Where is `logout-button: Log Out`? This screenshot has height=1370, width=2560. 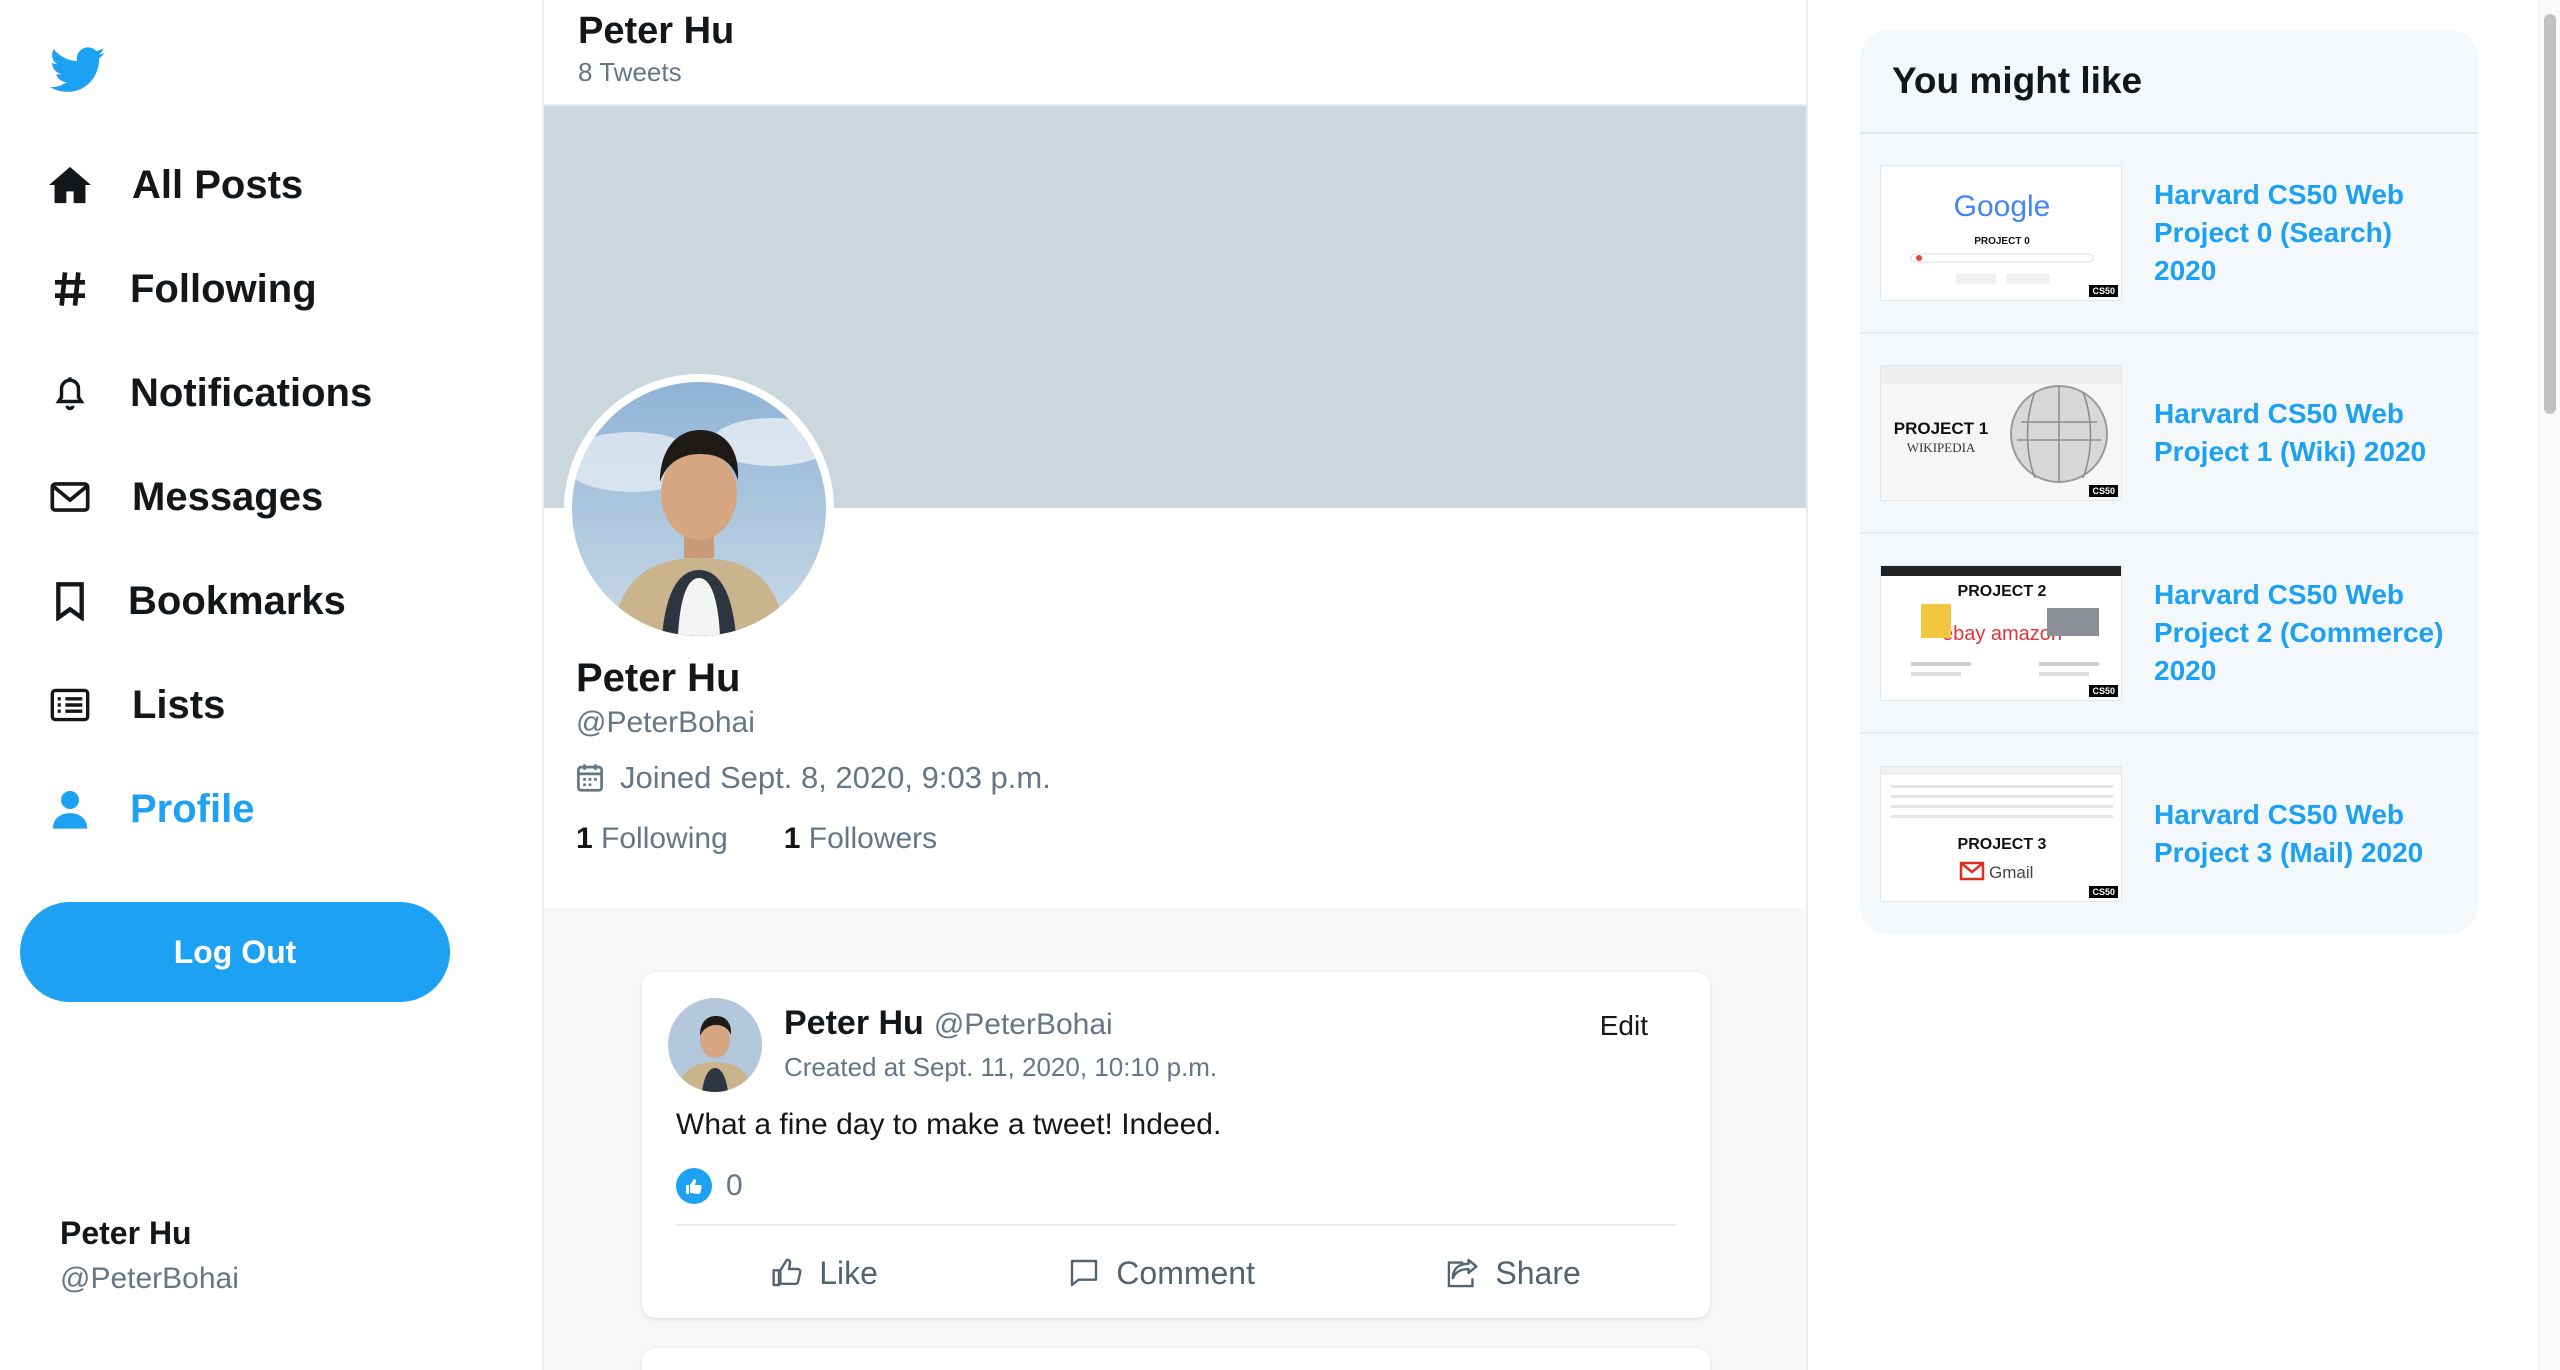
logout-button: Log Out is located at coordinates (235, 952).